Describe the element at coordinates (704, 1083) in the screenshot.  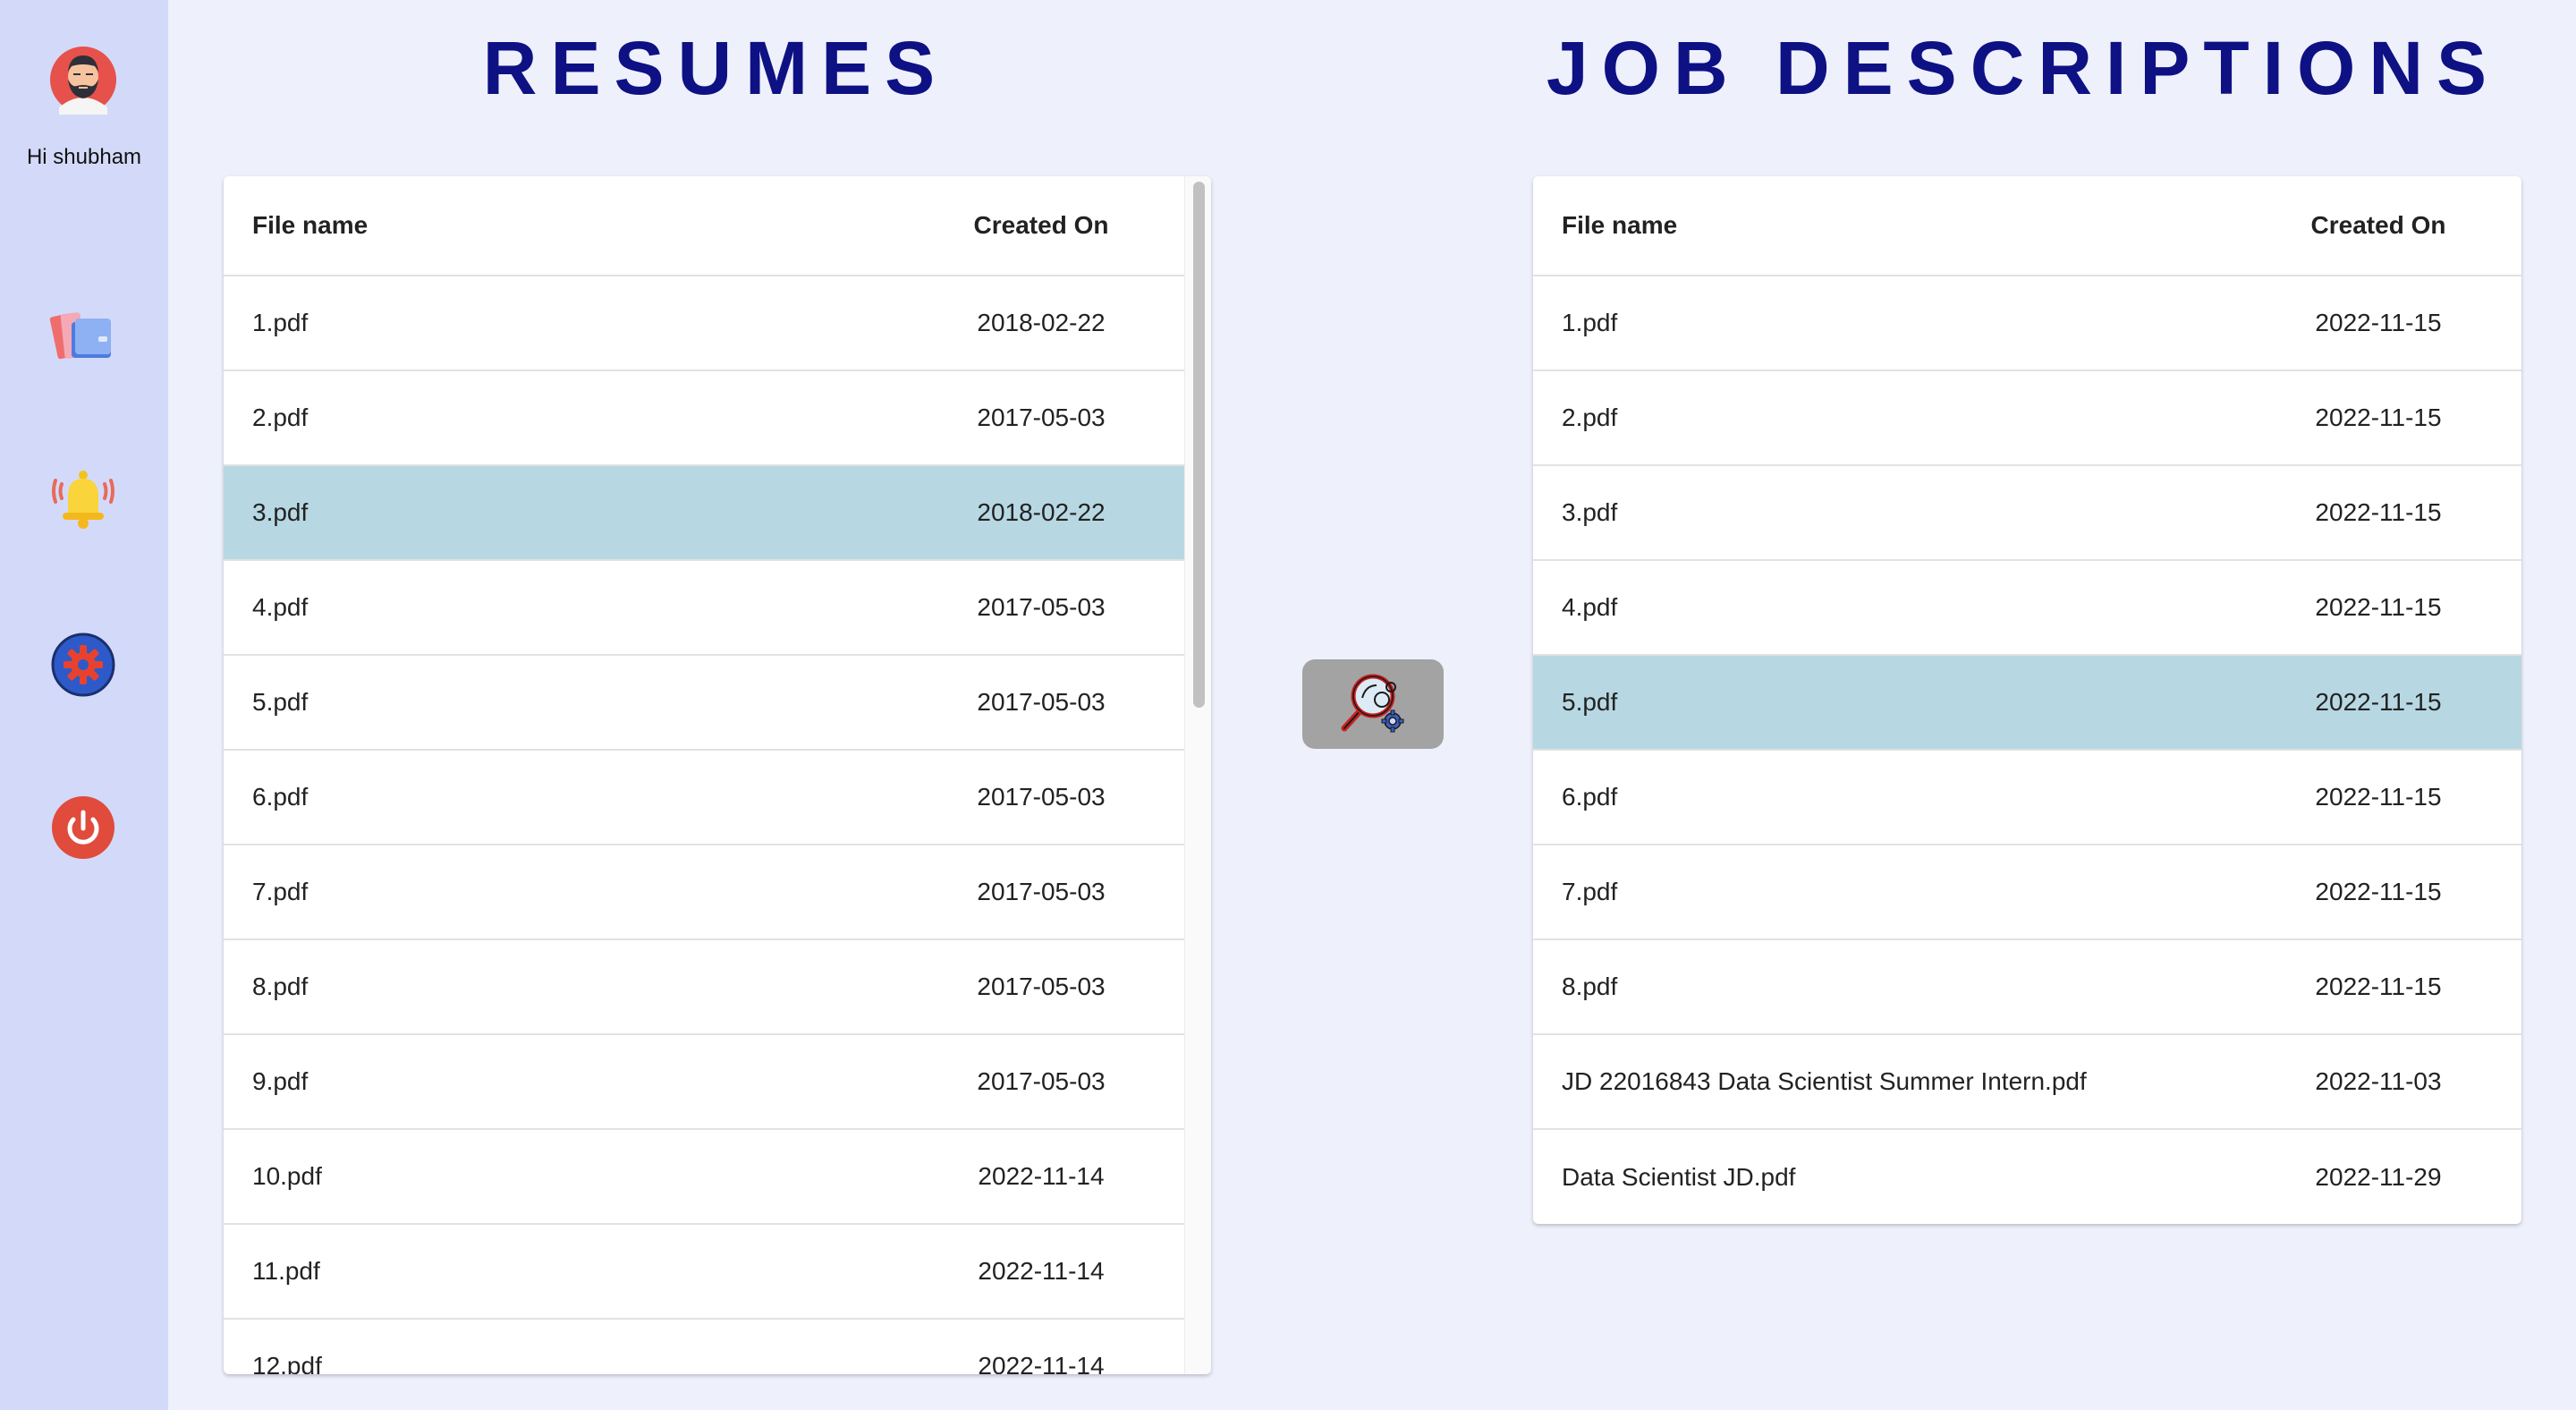
I see `table-row: 9.pdf 2017-05-03` at that location.